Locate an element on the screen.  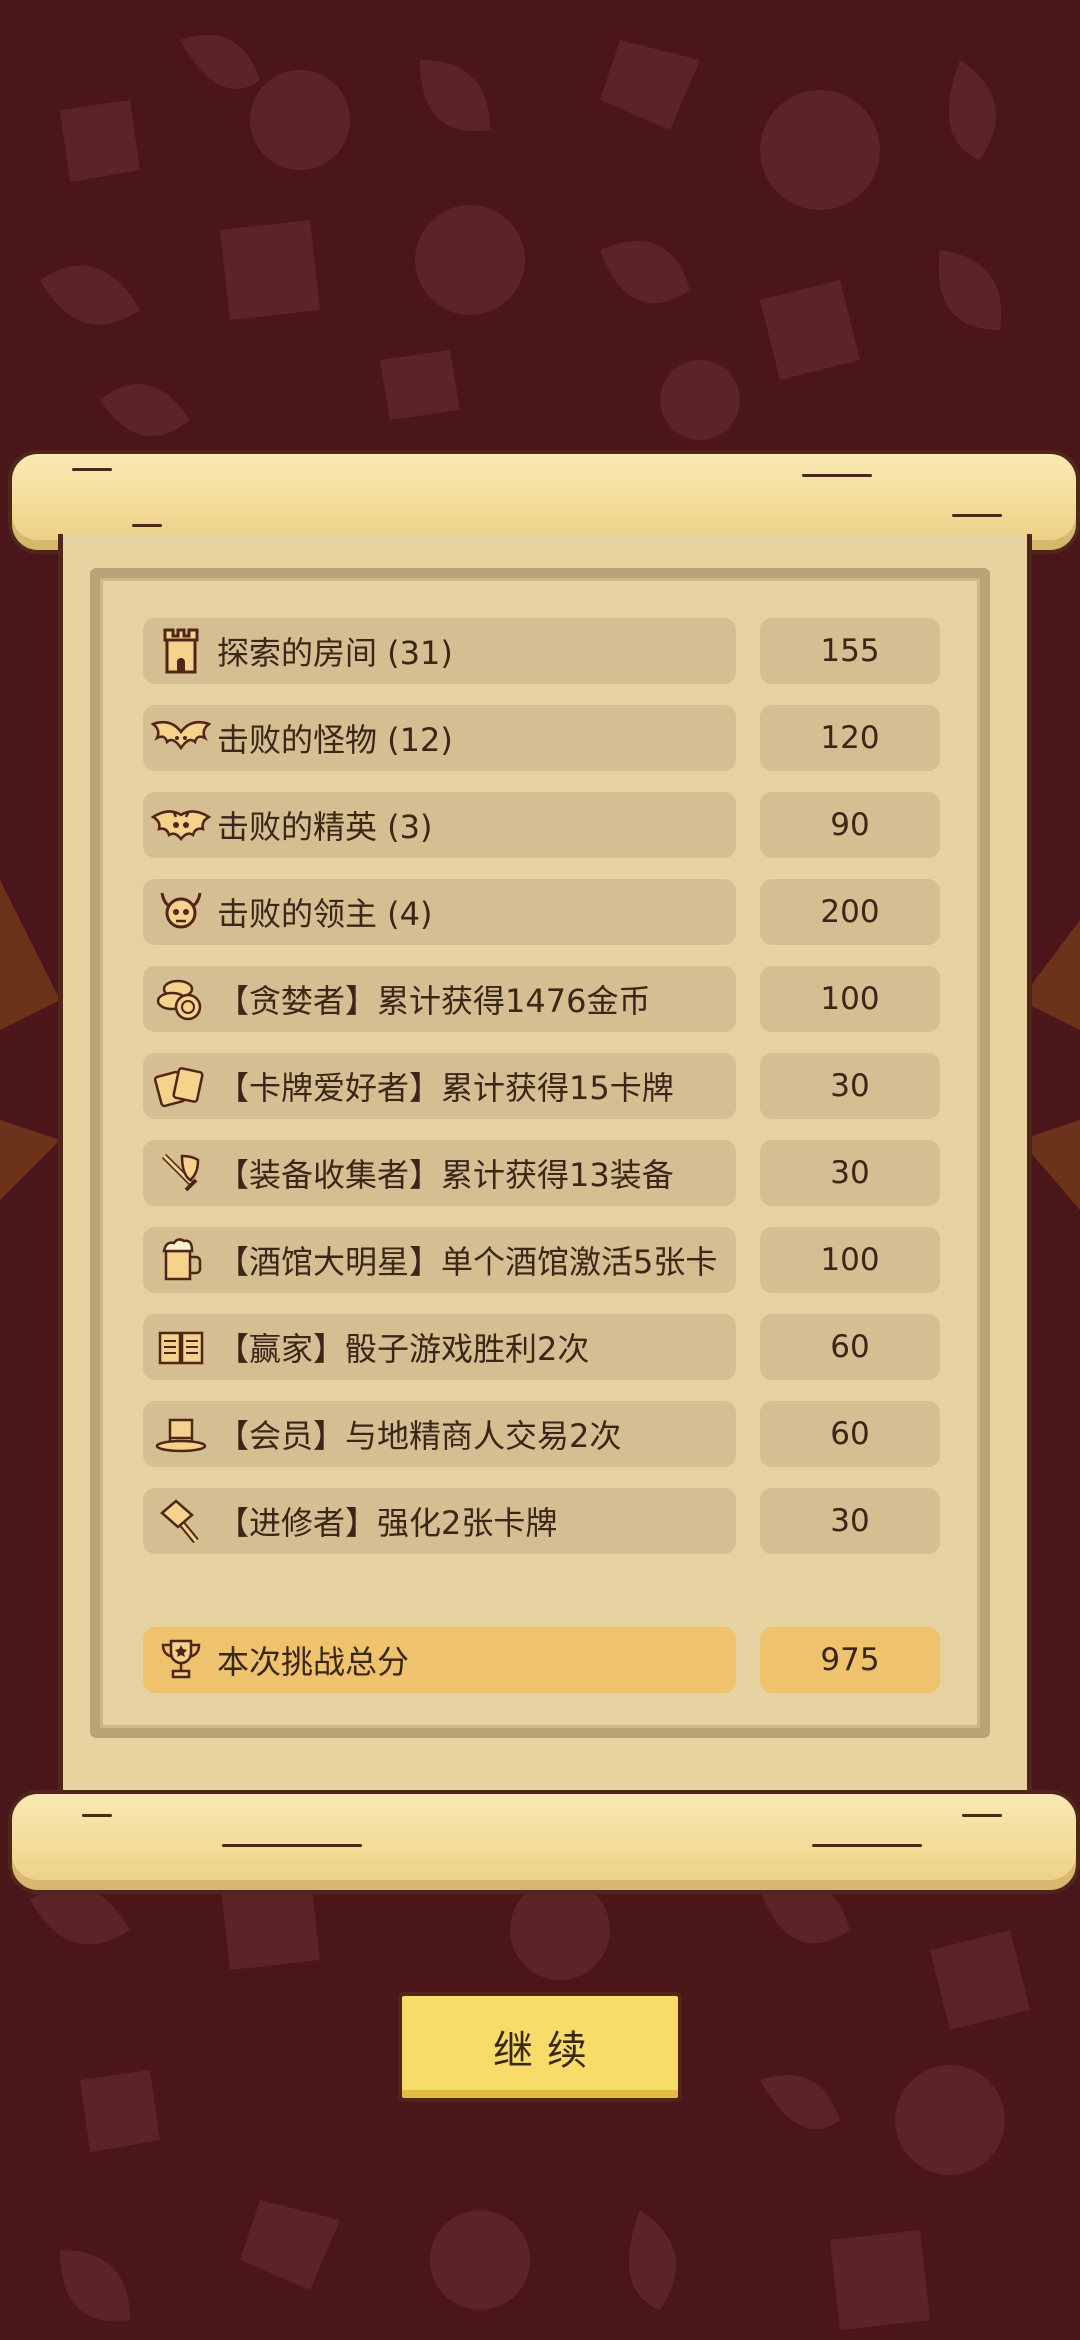
result-label-box: 击败的领主 (4) is located at coordinates (439, 912).